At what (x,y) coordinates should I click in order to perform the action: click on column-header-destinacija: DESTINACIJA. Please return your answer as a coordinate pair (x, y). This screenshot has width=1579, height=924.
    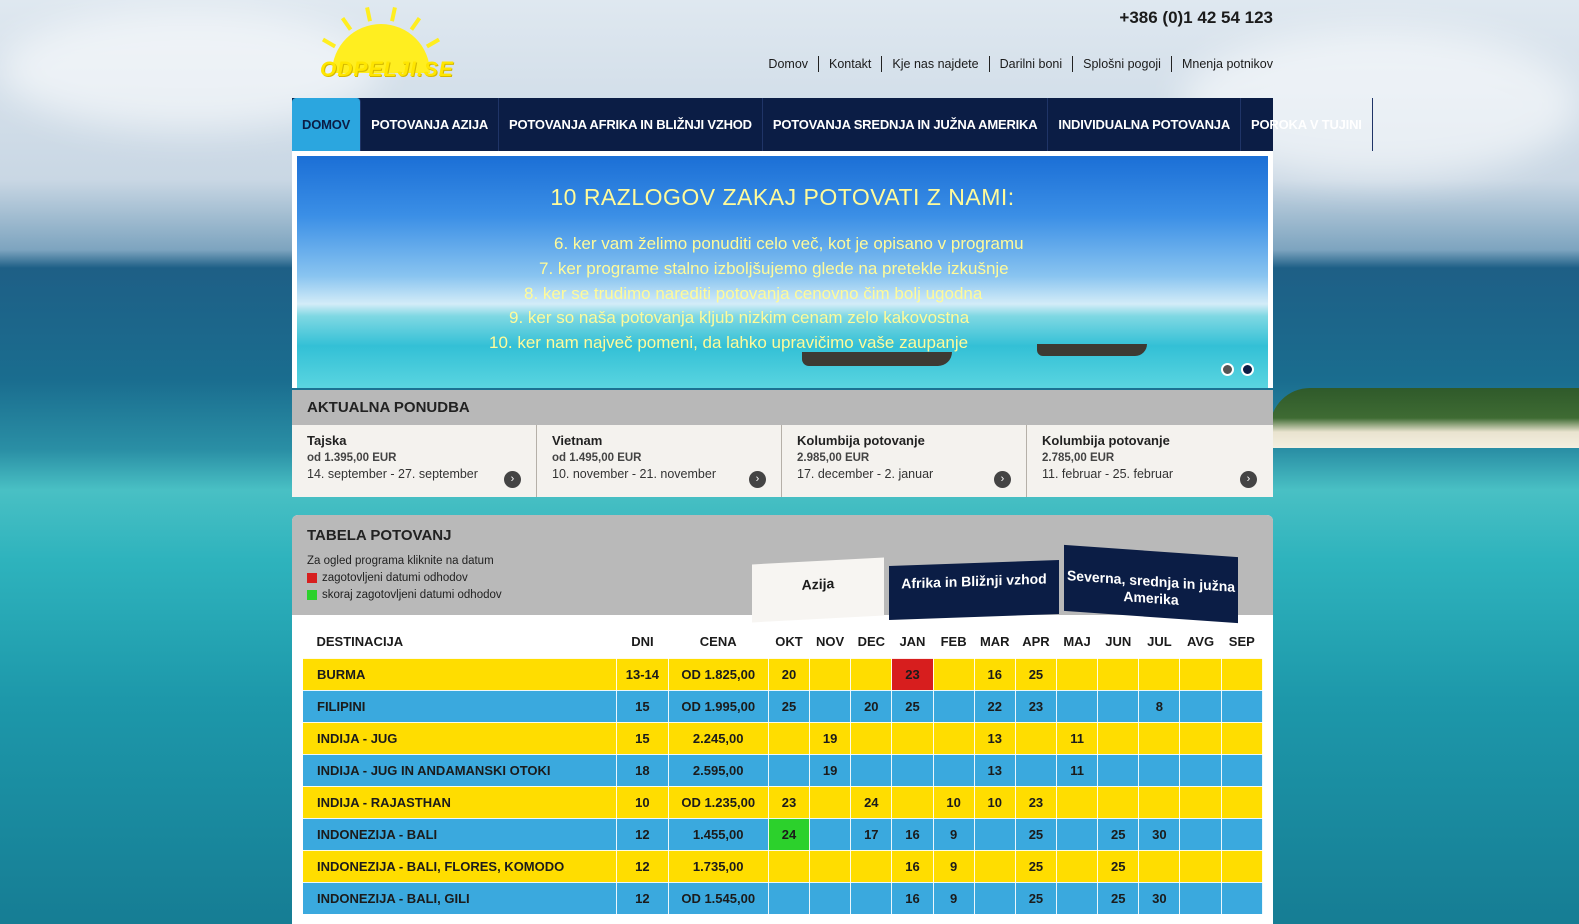
    Looking at the image, I should click on (360, 641).